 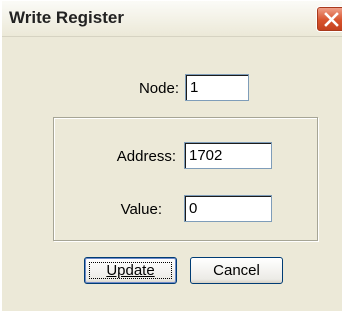 What do you see at coordinates (217, 87) in the screenshot?
I see `node-input` at bounding box center [217, 87].